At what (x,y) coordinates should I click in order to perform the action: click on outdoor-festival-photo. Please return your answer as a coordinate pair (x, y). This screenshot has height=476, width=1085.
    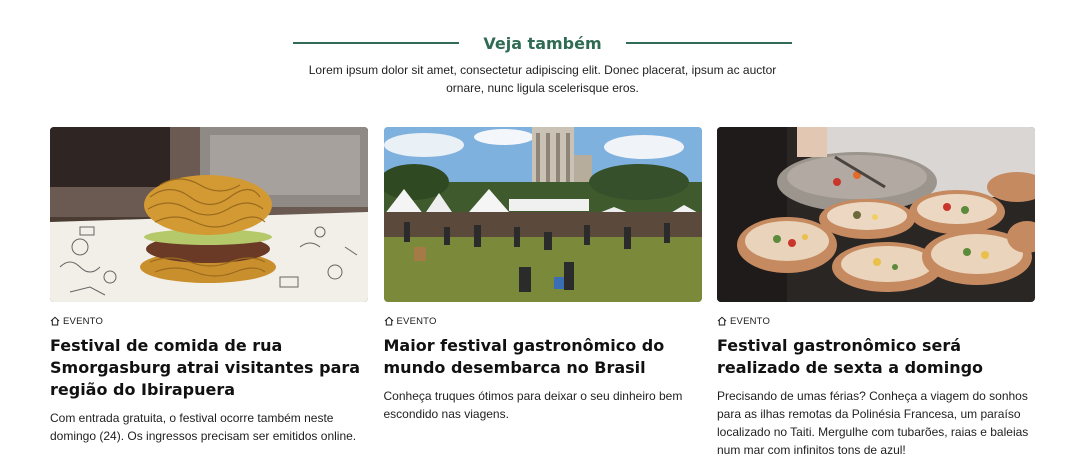
    Looking at the image, I should click on (542, 214).